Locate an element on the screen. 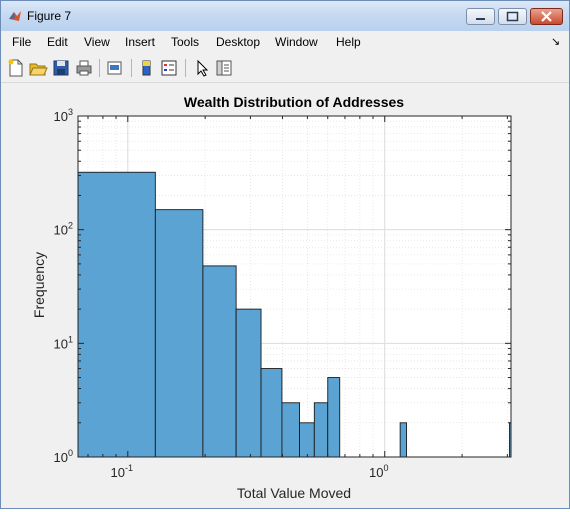 The image size is (570, 512). x-tick-labels: 10-1 100 is located at coordinates (250, 471).